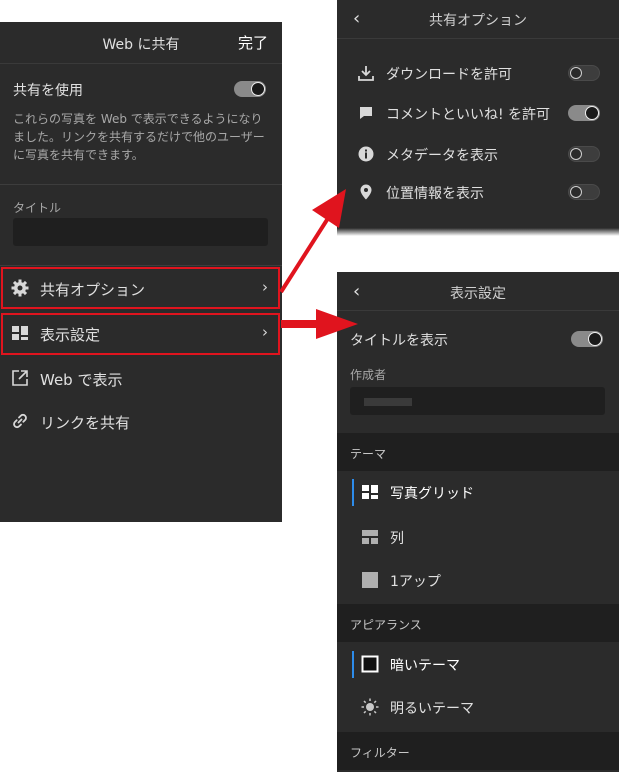 This screenshot has height=772, width=619. I want to click on menu-item-label: リンクを共有, so click(85, 423).